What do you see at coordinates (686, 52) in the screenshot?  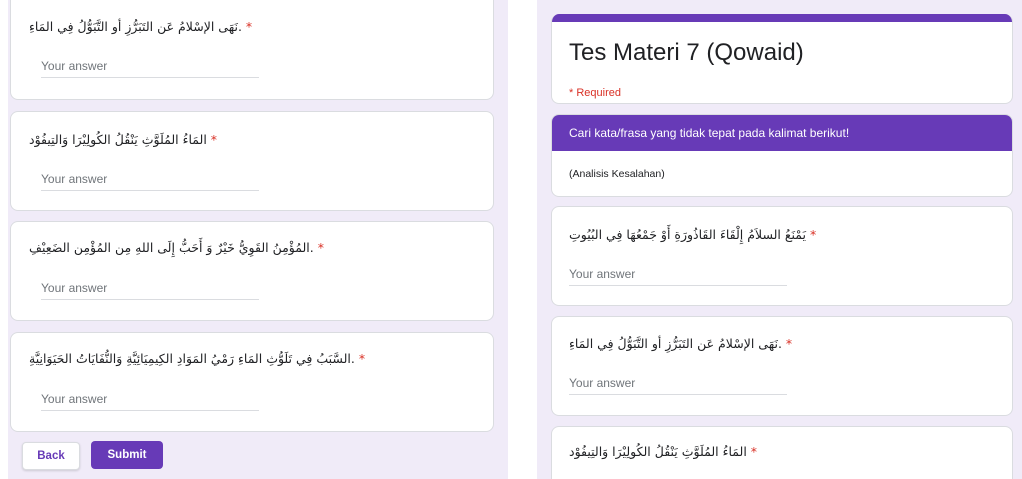 I see `form-title: Tes Materi 7 (Qowaid)` at bounding box center [686, 52].